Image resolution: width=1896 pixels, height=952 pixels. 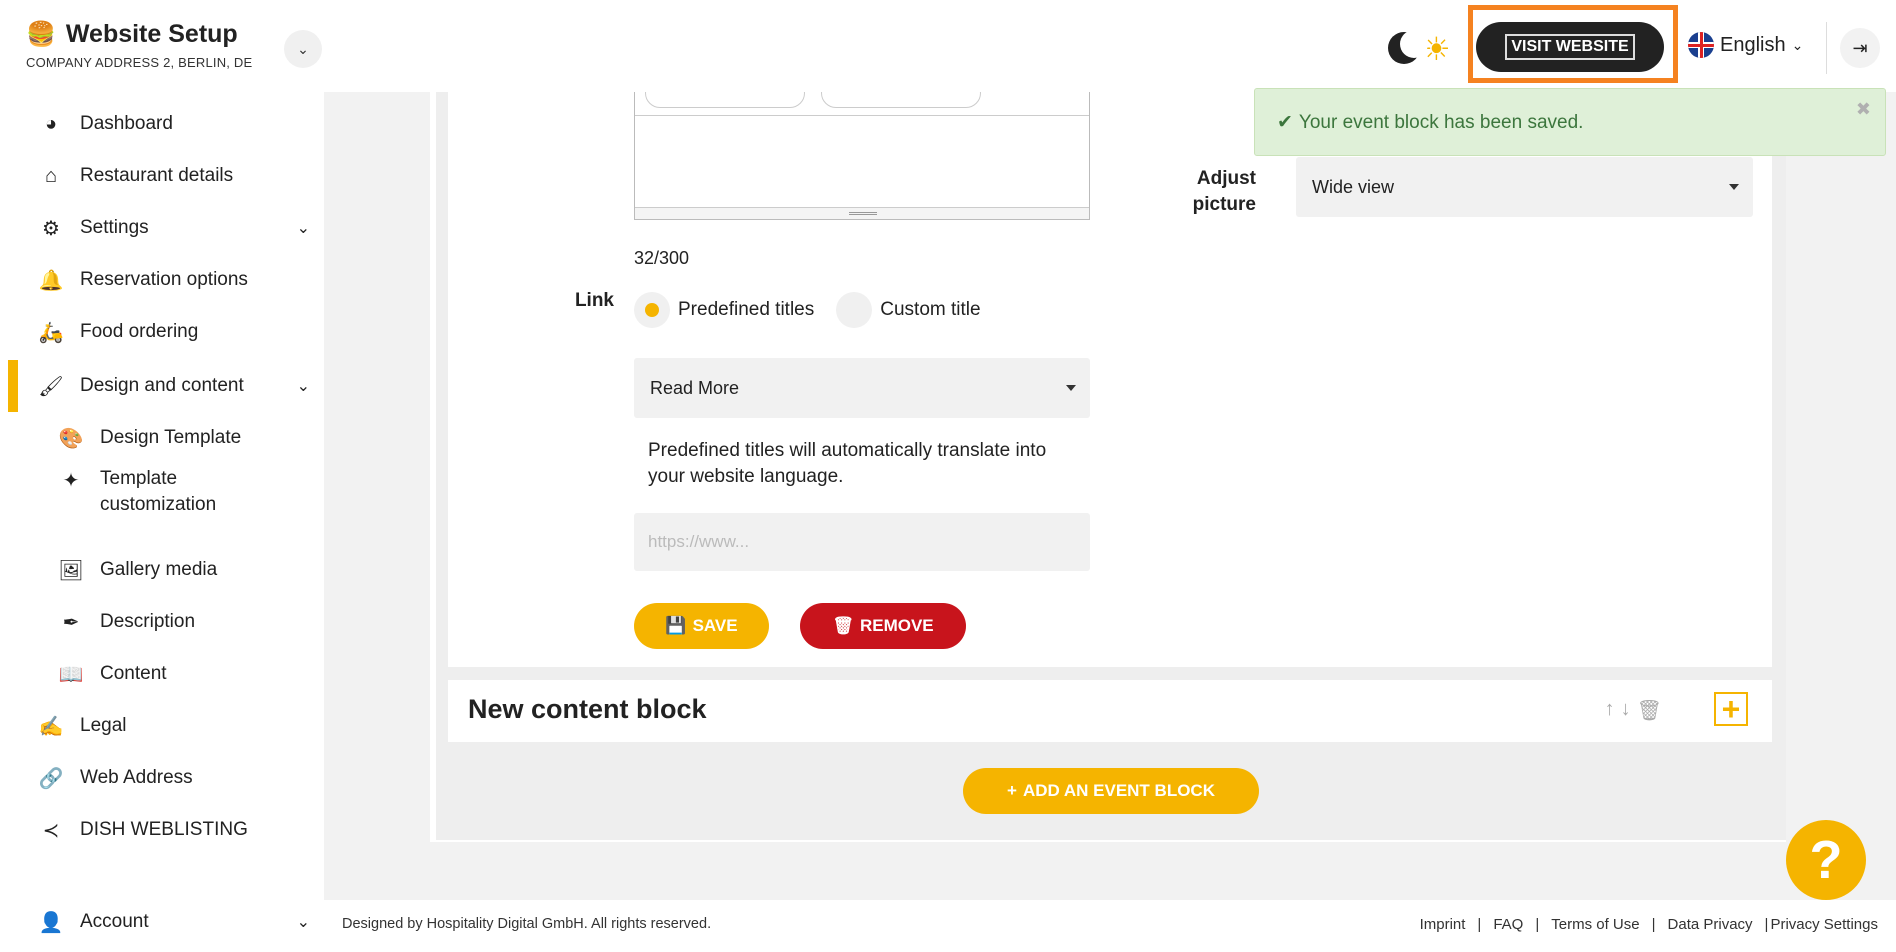 I want to click on sidebar-item-food-ordering: 🛵 Food ordering, so click(x=166, y=332).